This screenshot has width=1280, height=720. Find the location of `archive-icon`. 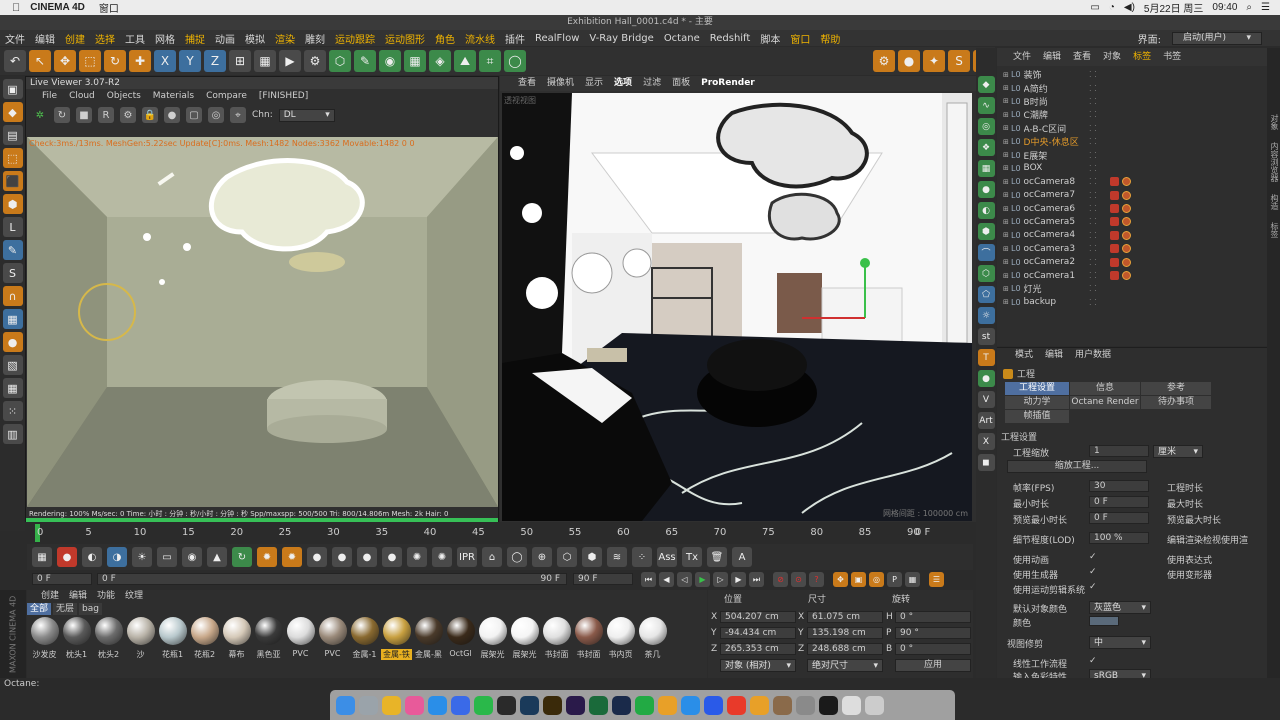

archive-icon is located at coordinates (851, 705).